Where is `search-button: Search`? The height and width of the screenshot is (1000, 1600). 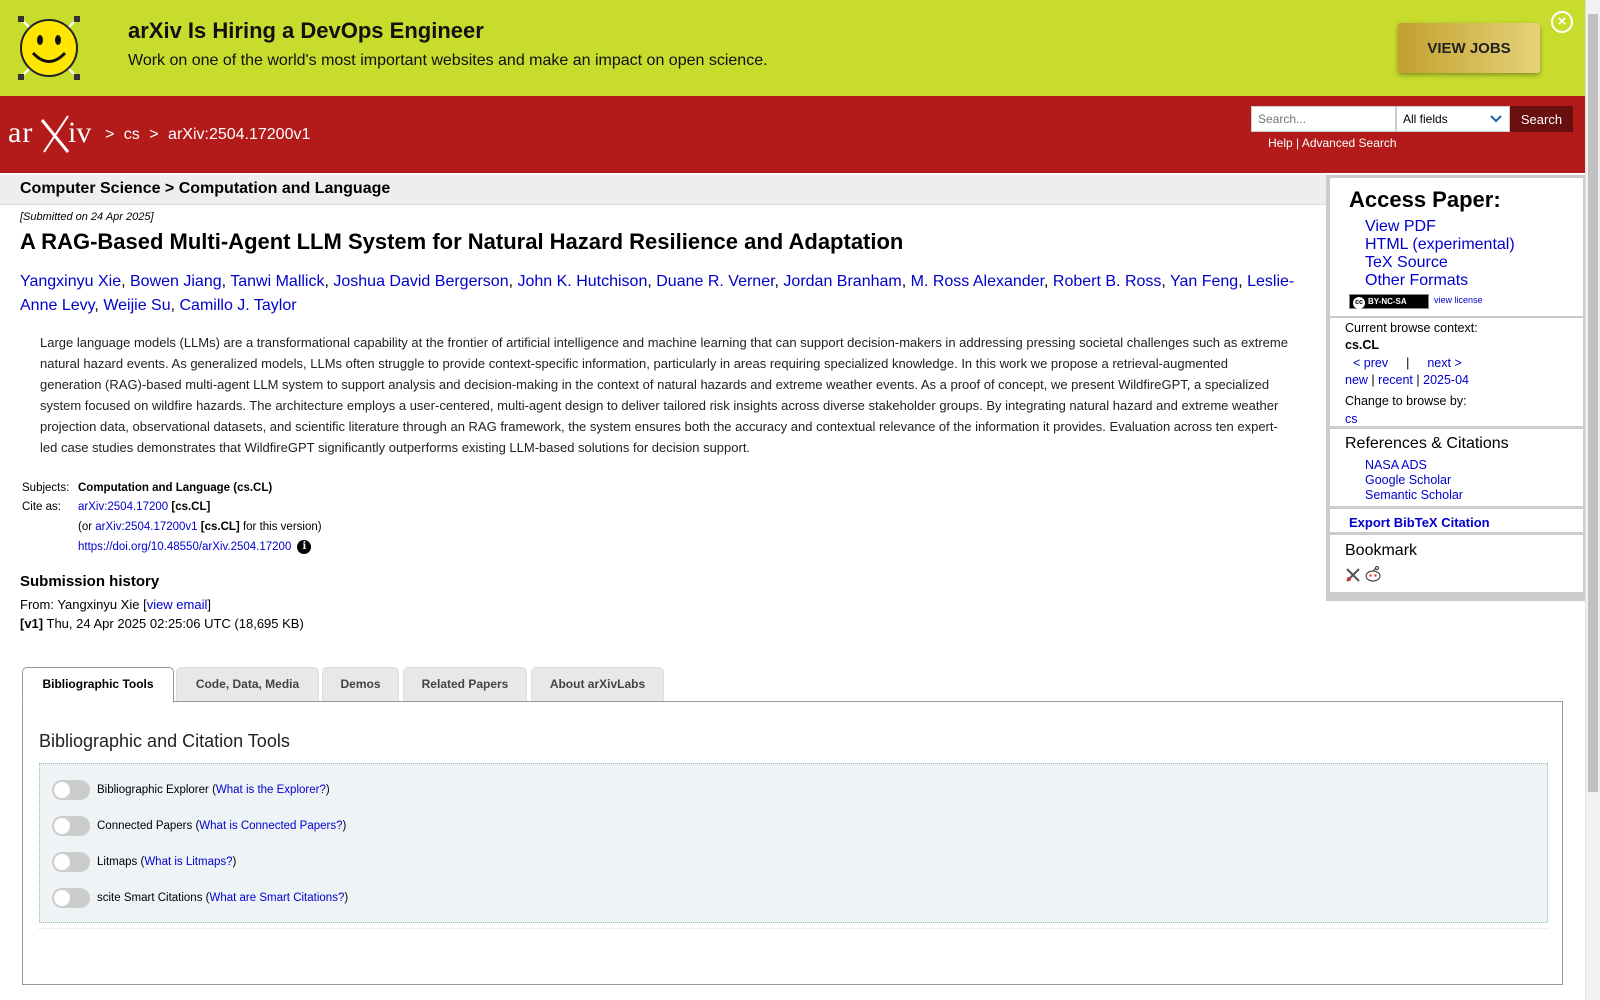 search-button: Search is located at coordinates (1541, 119).